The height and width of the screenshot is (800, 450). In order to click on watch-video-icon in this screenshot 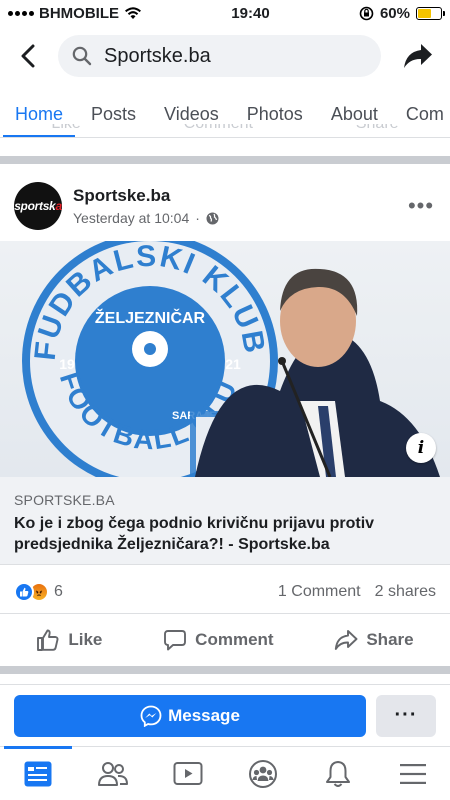, I will do `click(187, 773)`.